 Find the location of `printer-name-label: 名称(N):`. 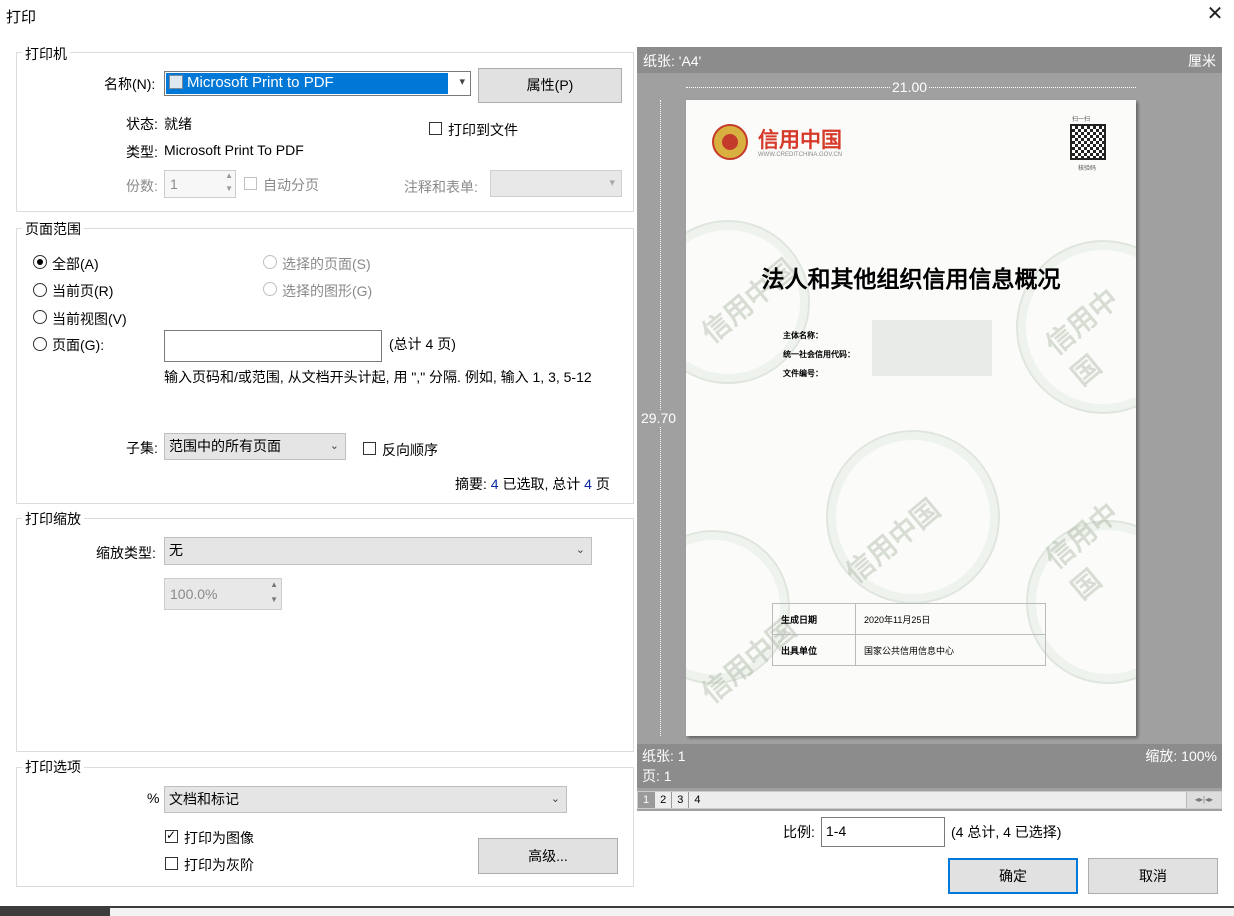

printer-name-label: 名称(N): is located at coordinates (130, 84).